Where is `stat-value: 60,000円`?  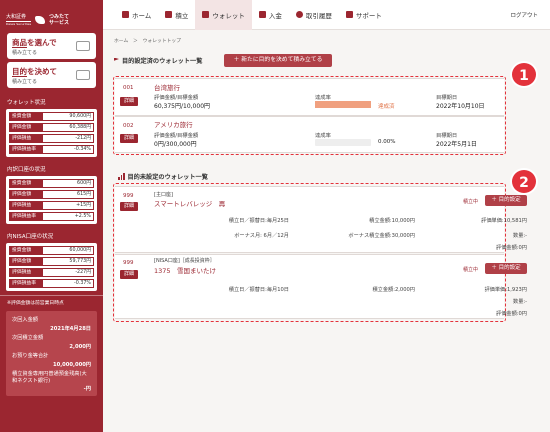 stat-value: 60,000円 is located at coordinates (68, 250).